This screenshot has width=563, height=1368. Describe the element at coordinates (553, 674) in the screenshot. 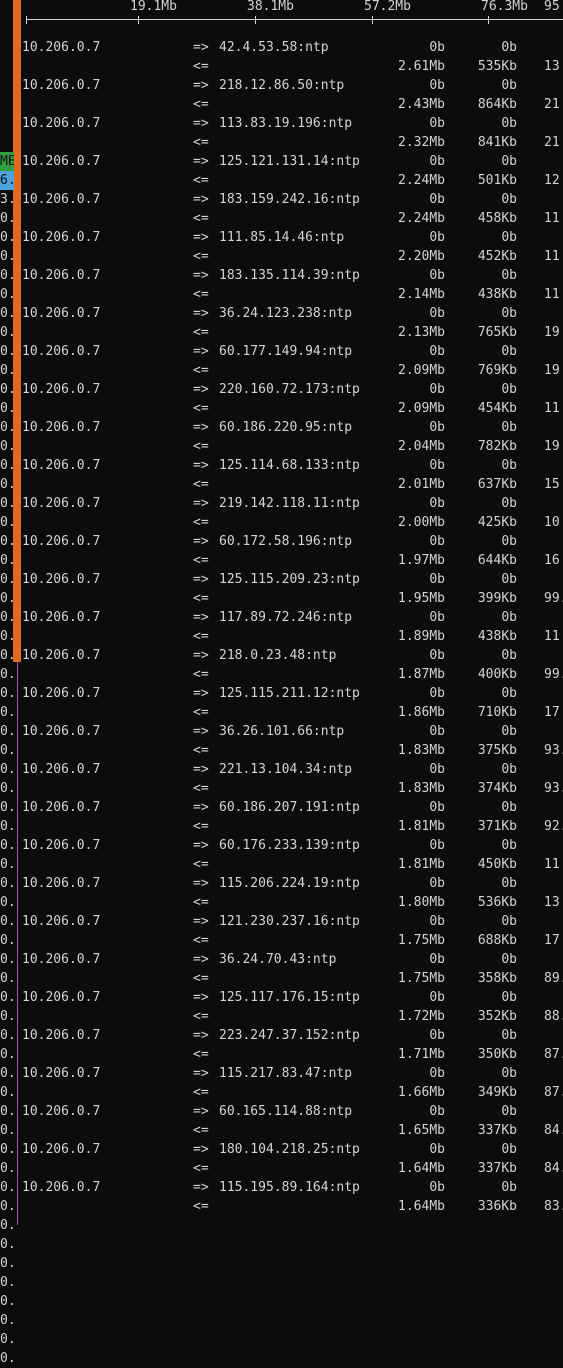

I see `rate-40s: 99.` at that location.